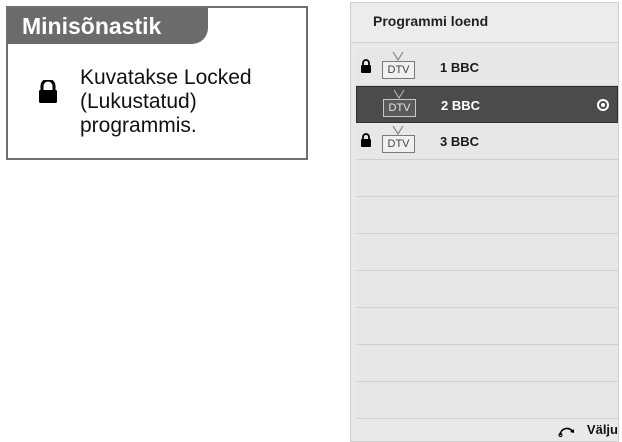  I want to click on panel-header: Programmi loend, so click(484, 23).